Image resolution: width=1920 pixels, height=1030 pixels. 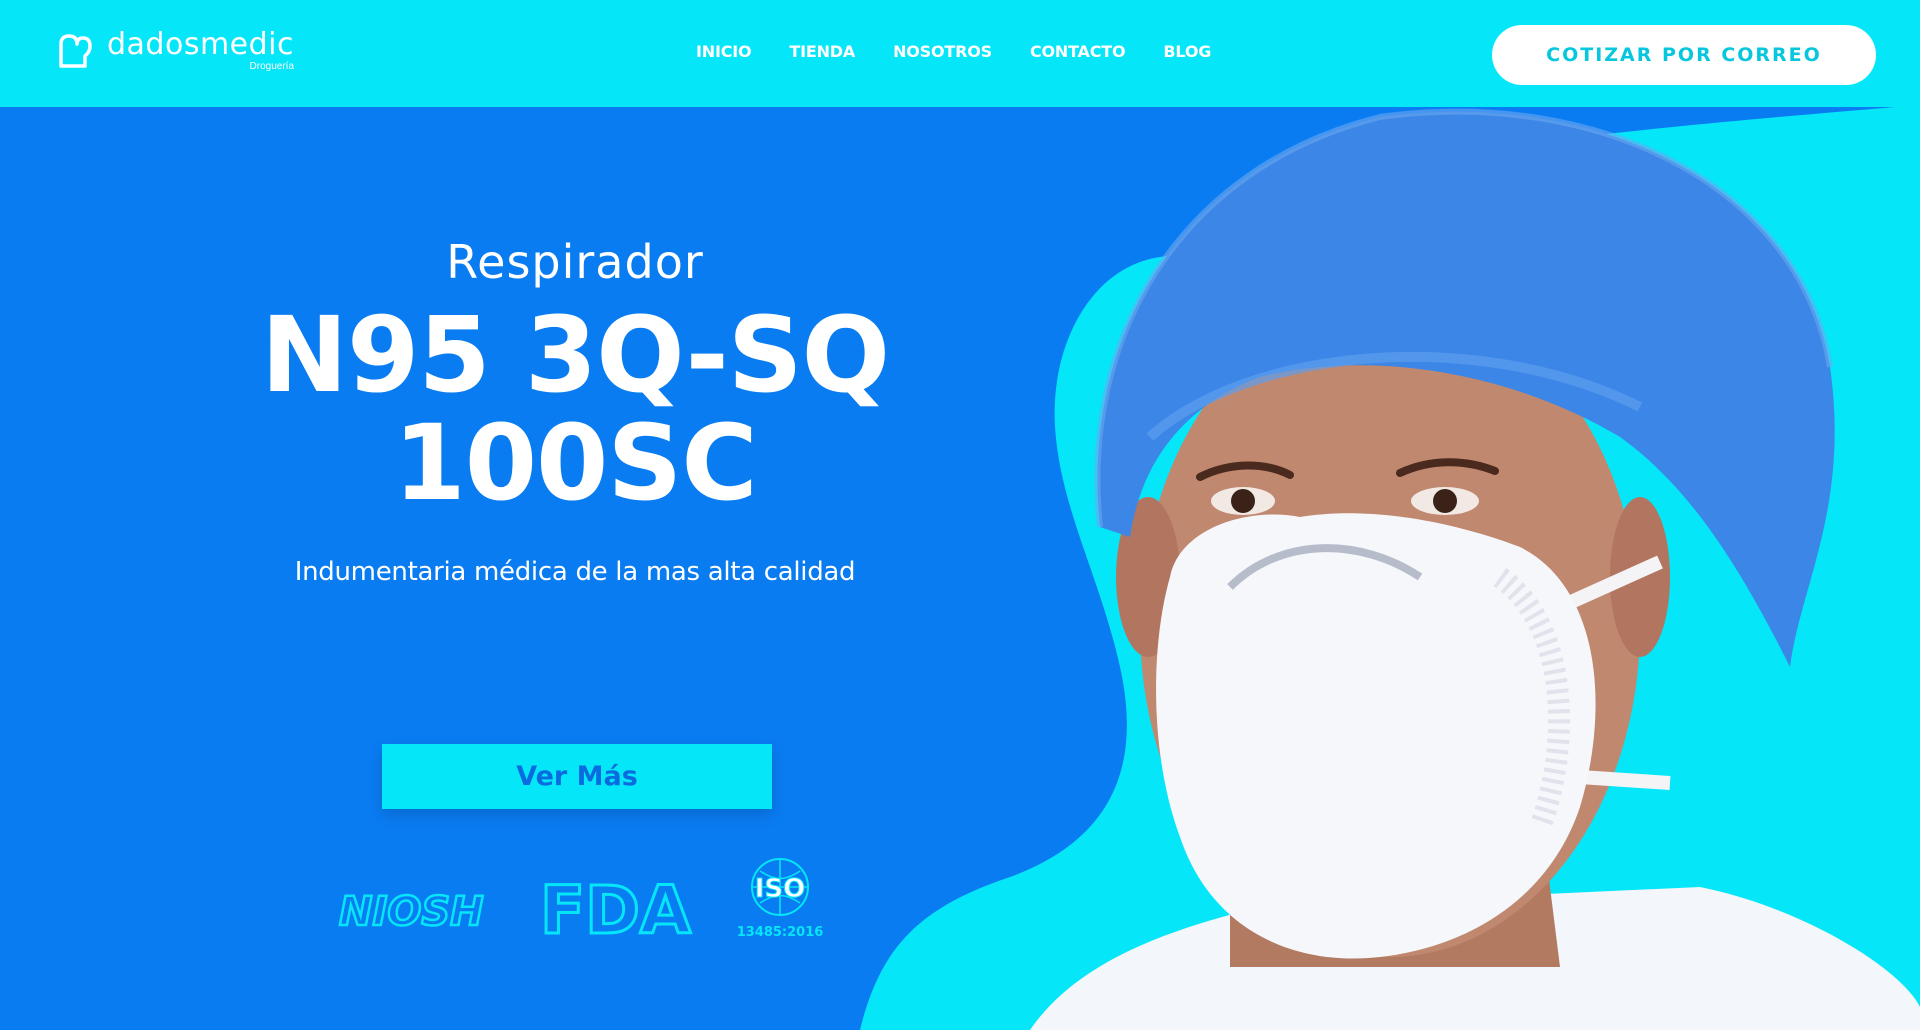 What do you see at coordinates (575, 463) in the screenshot?
I see `hero-title-line-2: 100SC` at bounding box center [575, 463].